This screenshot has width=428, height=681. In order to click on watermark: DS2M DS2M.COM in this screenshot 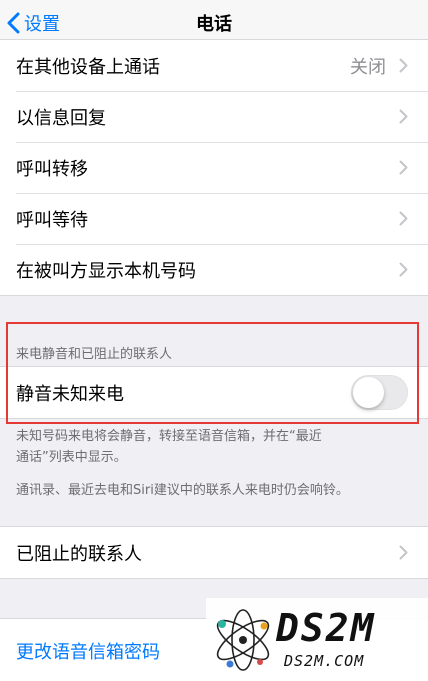, I will do `click(317, 639)`.